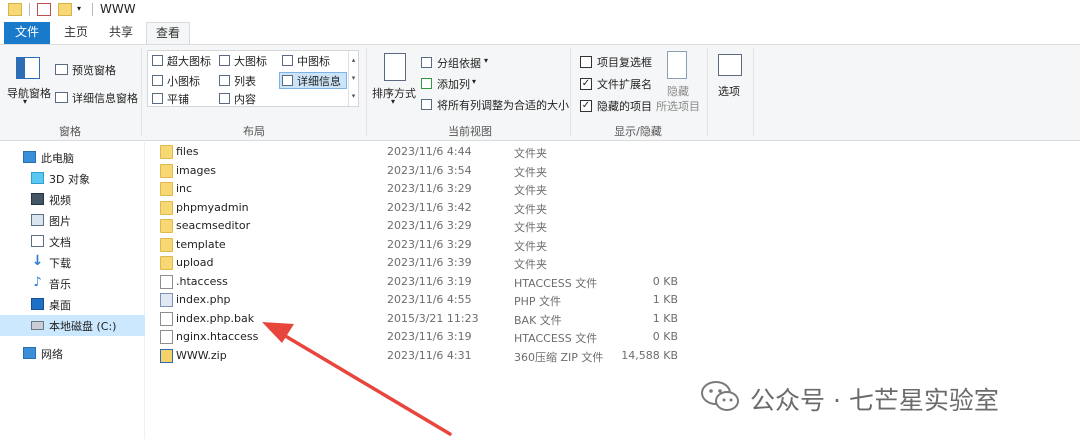 The height and width of the screenshot is (439, 1080). Describe the element at coordinates (72, 262) in the screenshot. I see `nav-item-downloads: ↓ 下载` at that location.